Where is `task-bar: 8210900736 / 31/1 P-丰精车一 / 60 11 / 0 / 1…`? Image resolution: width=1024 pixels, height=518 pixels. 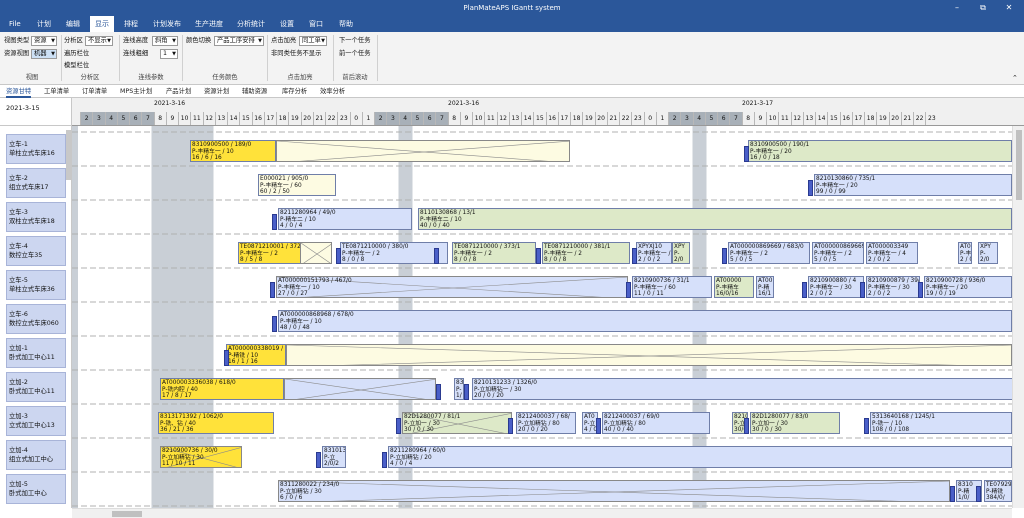
task-bar: 8210900736 / 31/1 P-丰精车一 / 60 11 / 0 / 1… is located at coordinates (672, 287).